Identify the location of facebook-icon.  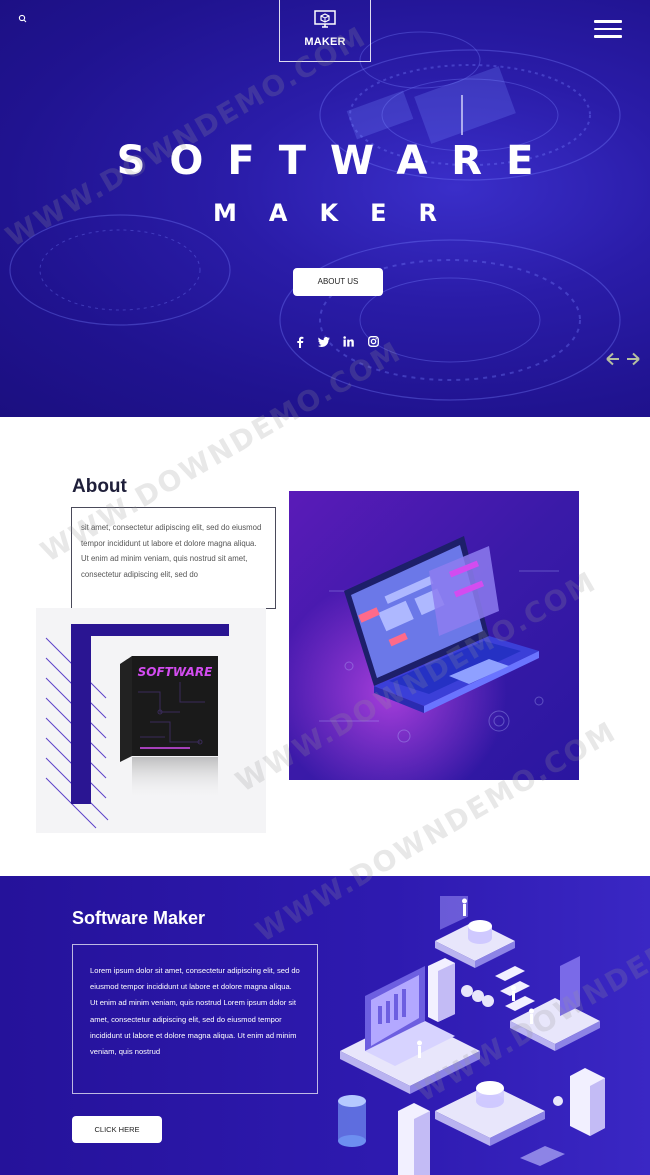
(300, 342).